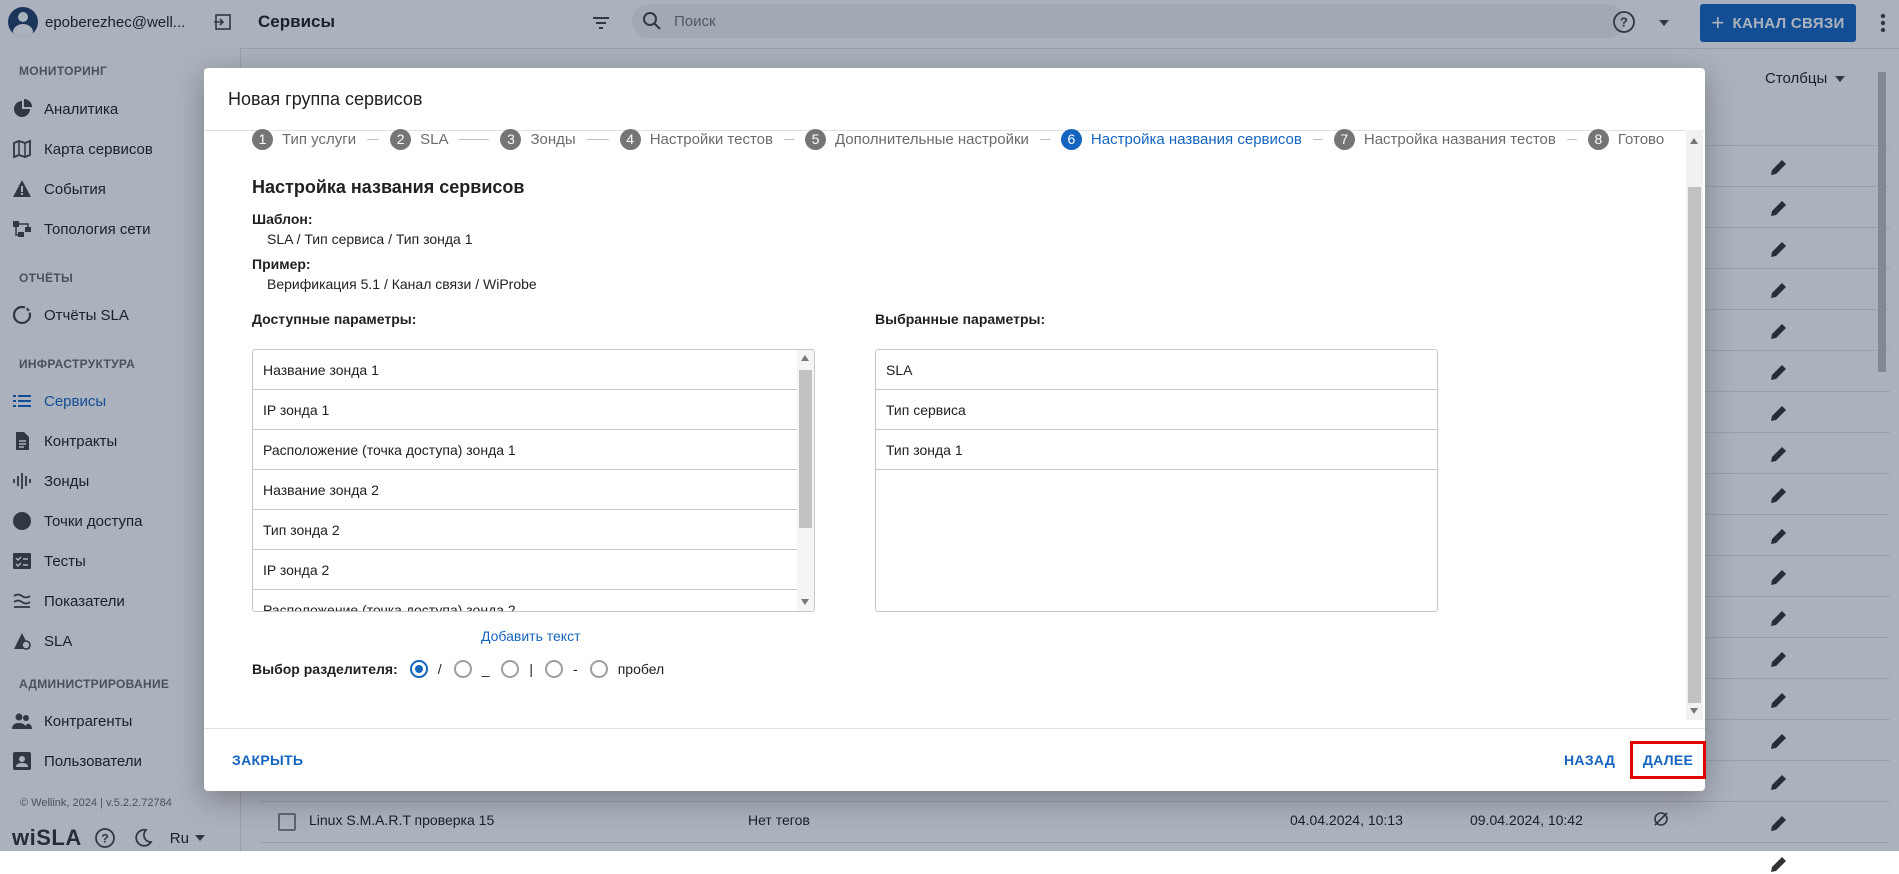 The width and height of the screenshot is (1899, 874). I want to click on step-5: 5 Дополнительные настройки, so click(916, 139).